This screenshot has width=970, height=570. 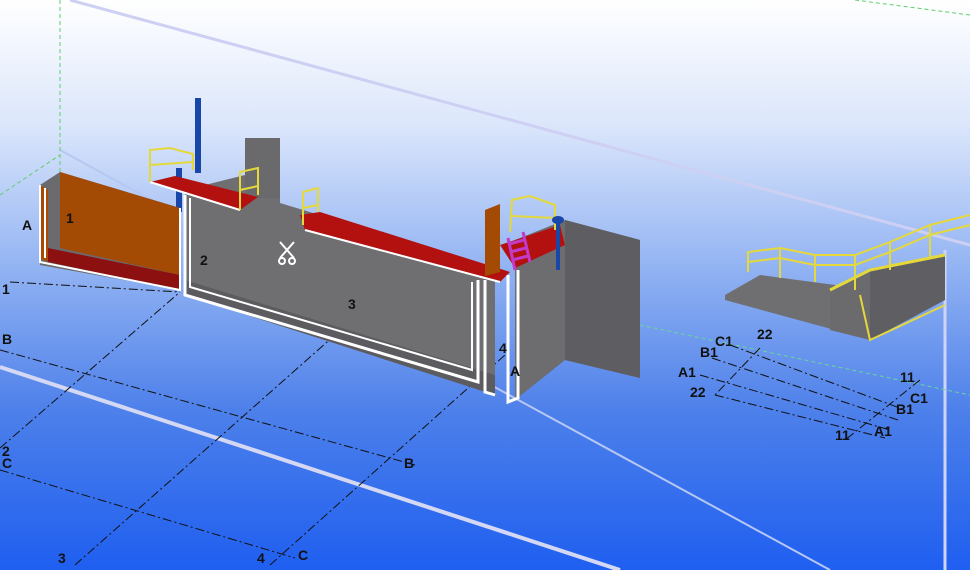 What do you see at coordinates (6, 289) in the screenshot?
I see `grid-label: 1` at bounding box center [6, 289].